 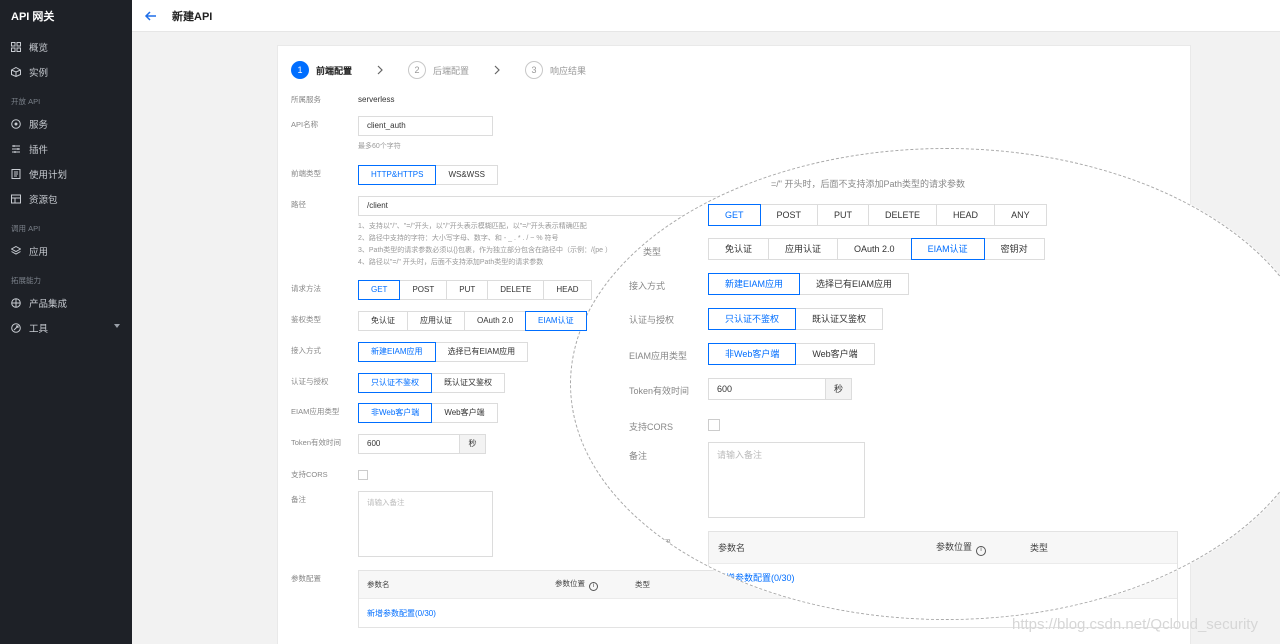 I want to click on zoom-access-new-eiam: 新建EIAM应用, so click(x=754, y=284).